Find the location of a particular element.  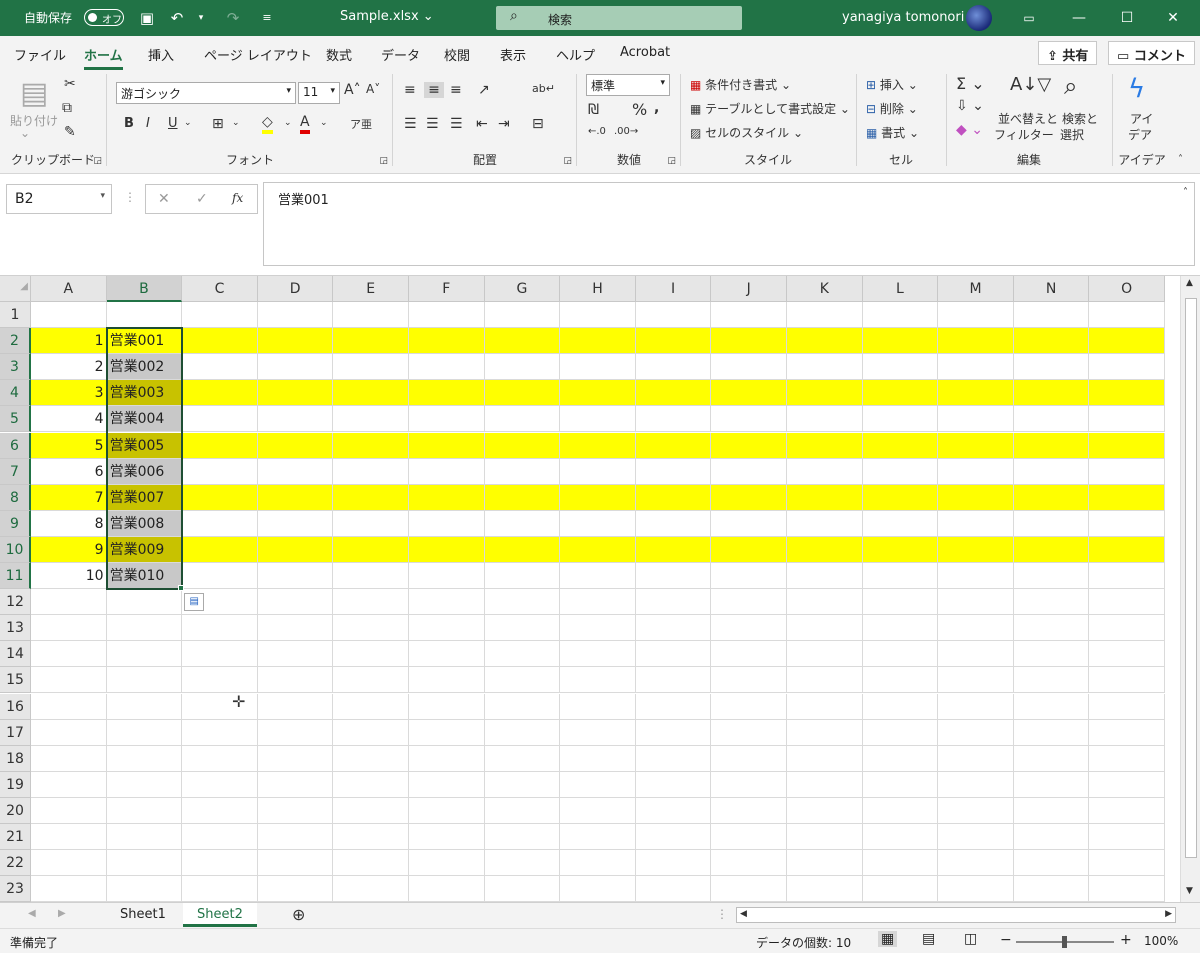

cell-i14 is located at coordinates (673, 654).